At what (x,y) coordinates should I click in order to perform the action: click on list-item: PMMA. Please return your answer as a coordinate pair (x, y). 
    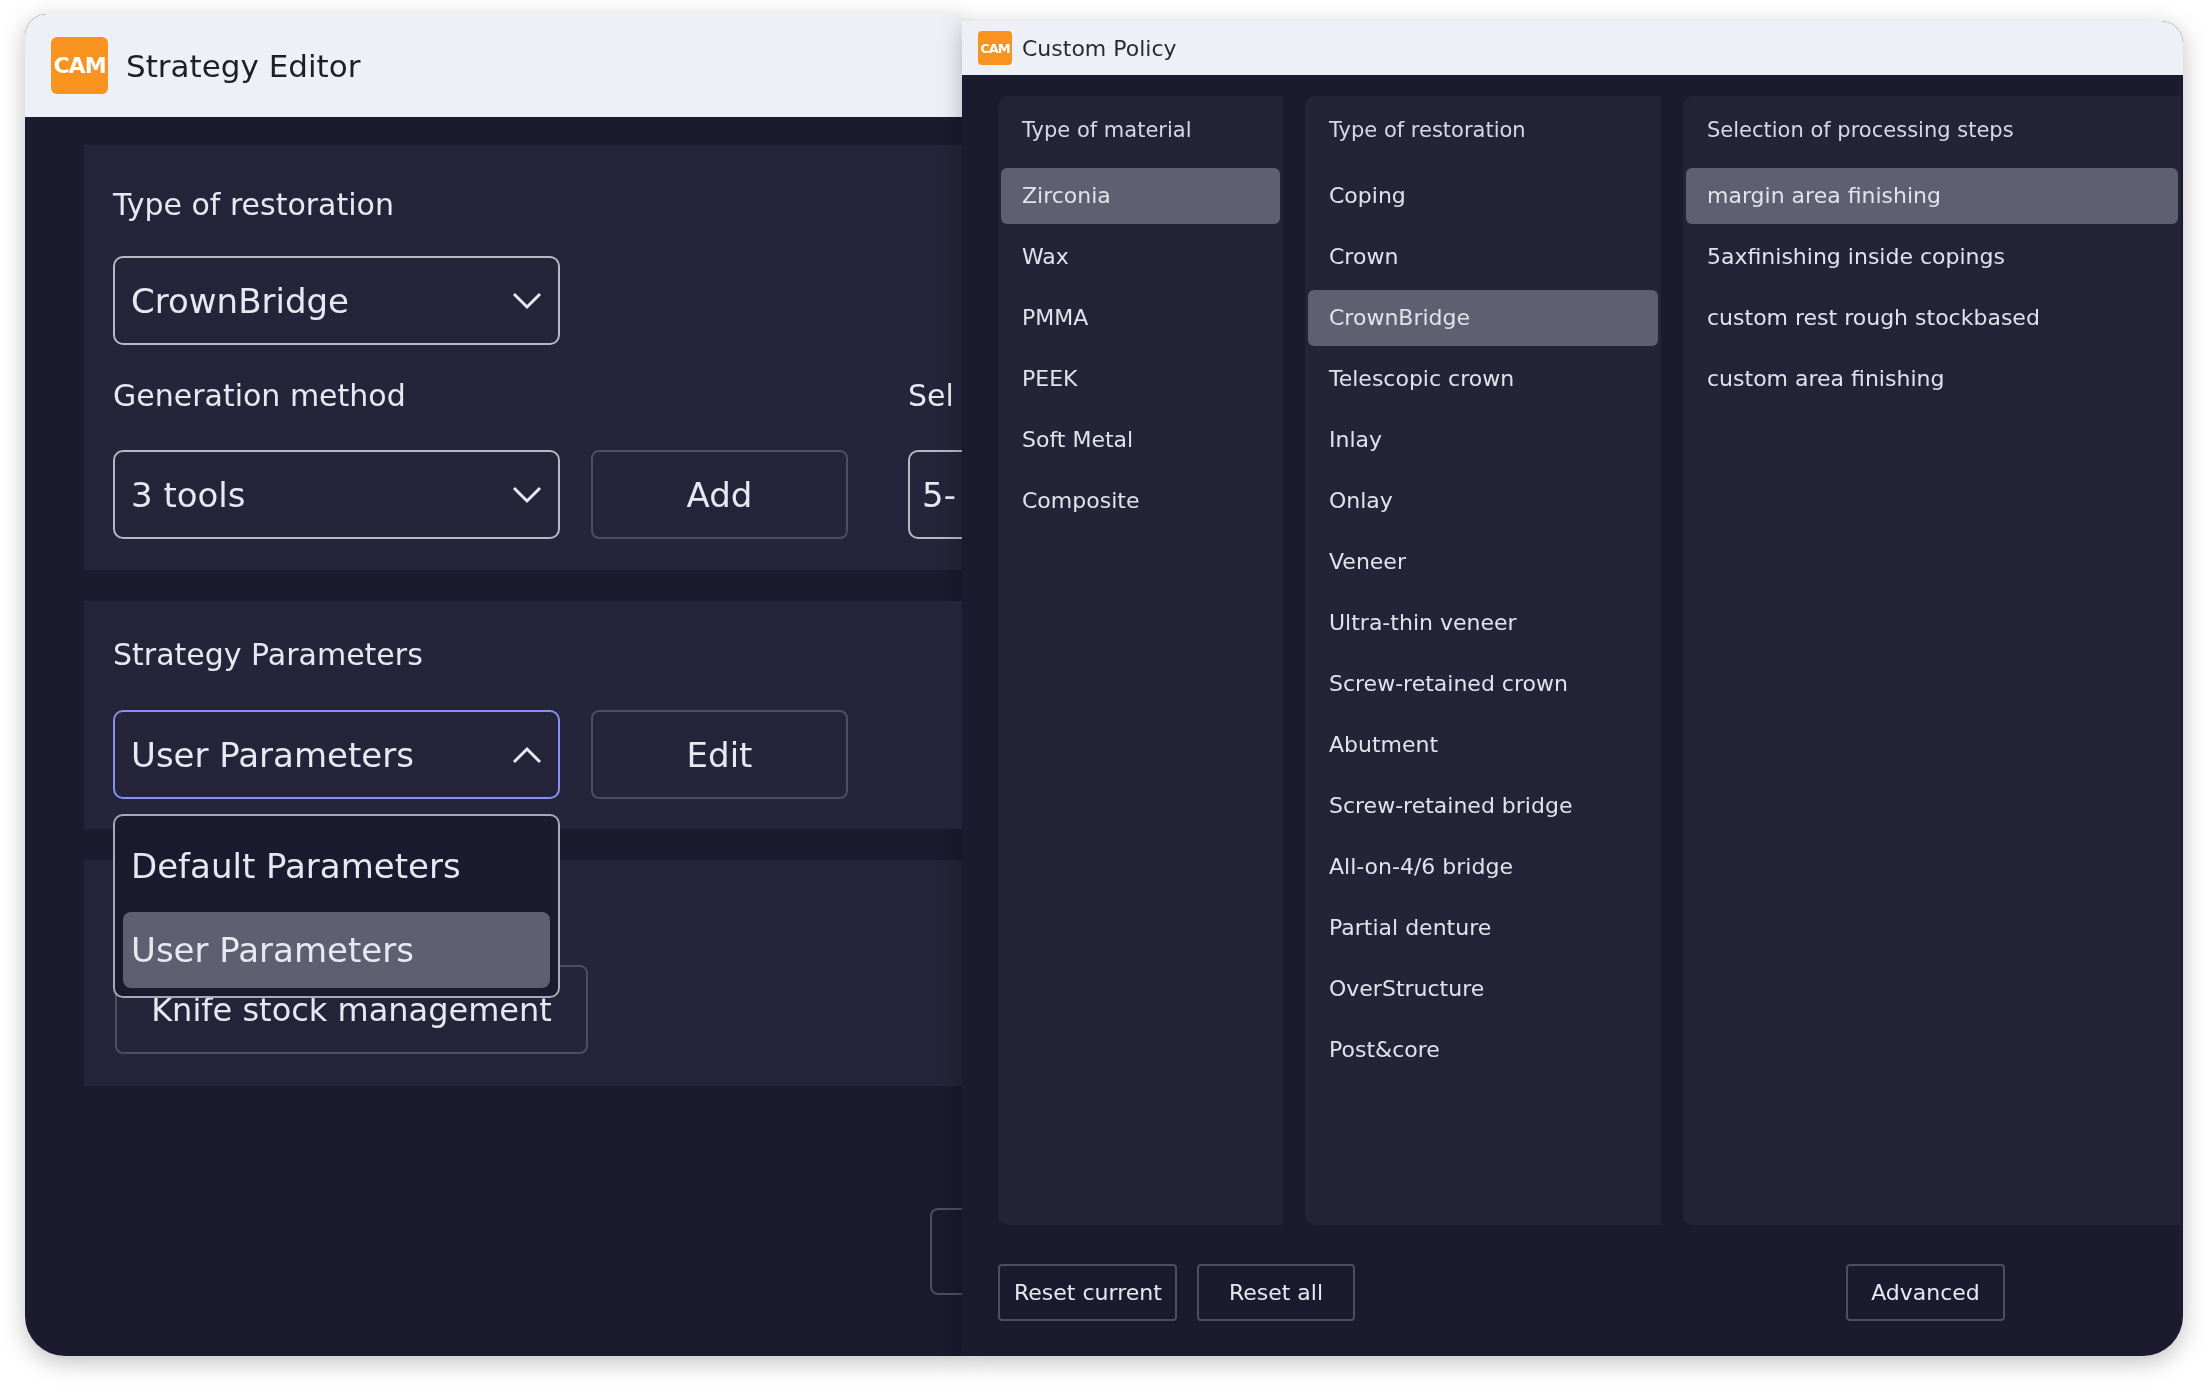
    Looking at the image, I should click on (1140, 318).